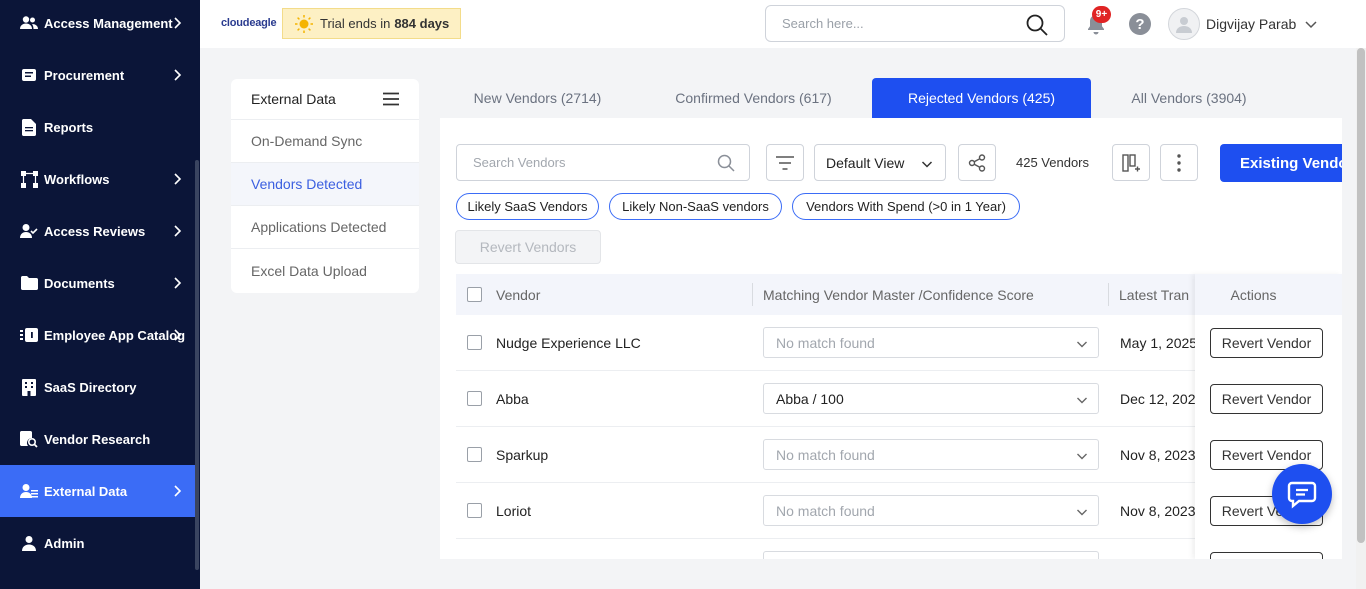 This screenshot has height=589, width=1366. What do you see at coordinates (97, 543) in the screenshot?
I see `sidebar-item-admin: Admin` at bounding box center [97, 543].